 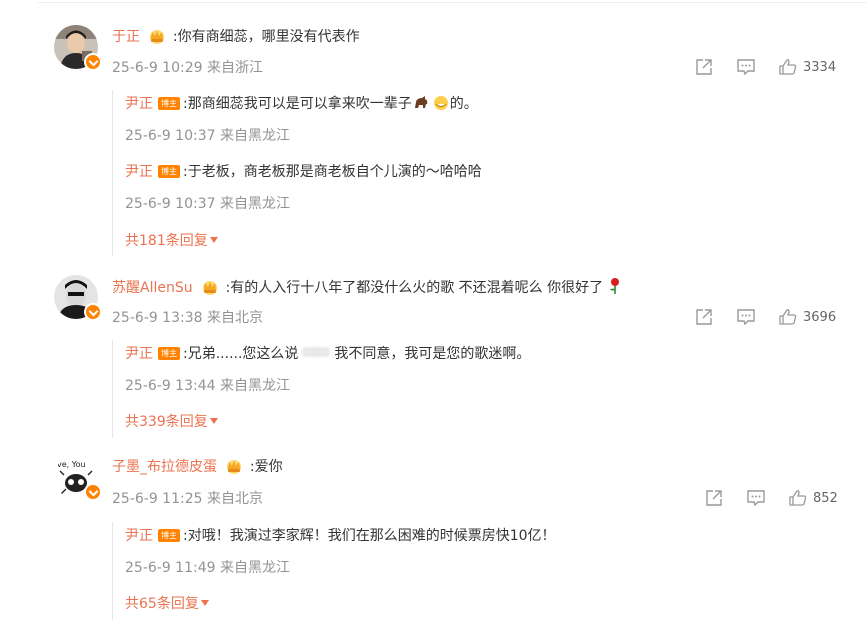 What do you see at coordinates (207, 568) in the screenshot?
I see `reply-meta: 25-6-9 11:49 来自黑龙江` at bounding box center [207, 568].